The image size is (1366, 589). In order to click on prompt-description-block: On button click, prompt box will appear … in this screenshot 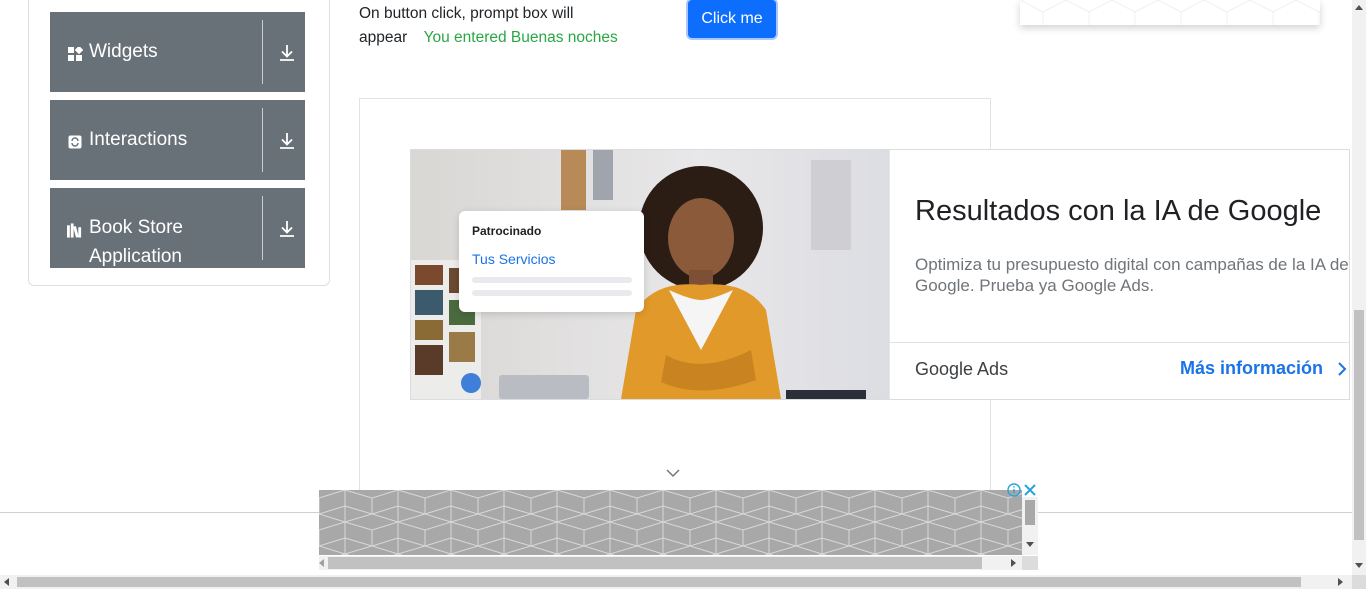, I will do `click(489, 26)`.